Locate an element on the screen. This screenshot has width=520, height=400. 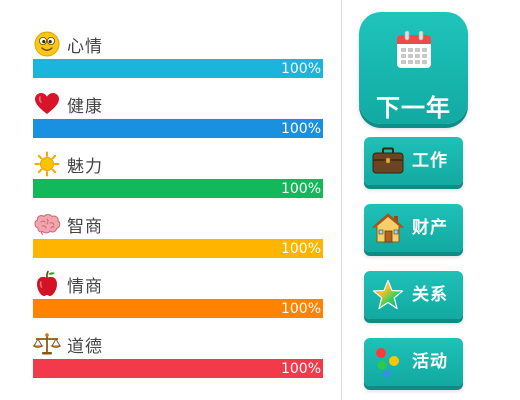
stat-label: 道德 is located at coordinates (85, 346).